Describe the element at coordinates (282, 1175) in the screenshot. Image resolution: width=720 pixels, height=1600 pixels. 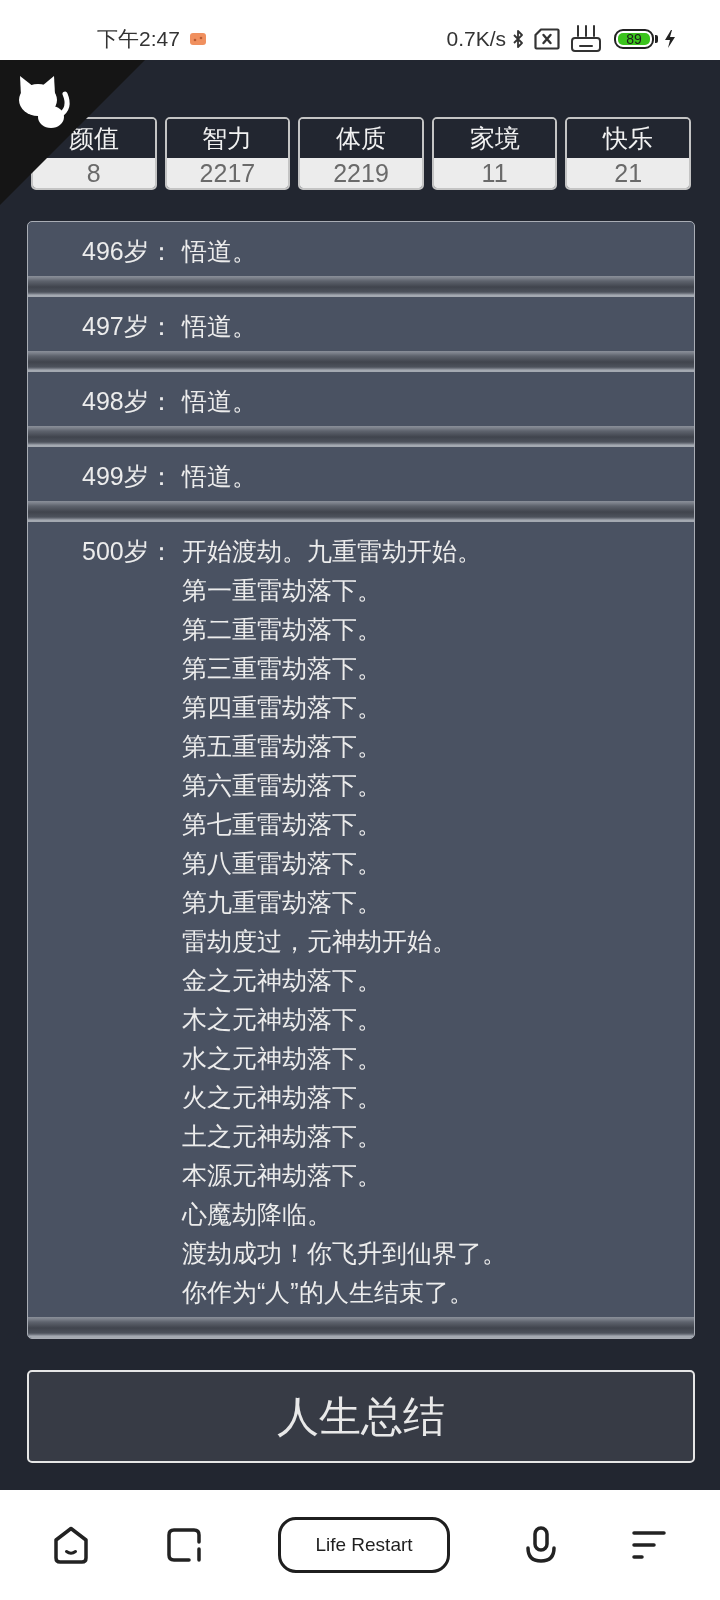
I see `event-text: 本源元神劫落下。` at that location.